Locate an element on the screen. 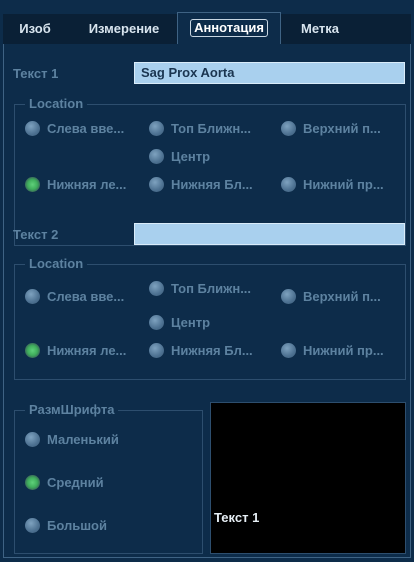  tab-measurement: Измерение is located at coordinates (124, 29).